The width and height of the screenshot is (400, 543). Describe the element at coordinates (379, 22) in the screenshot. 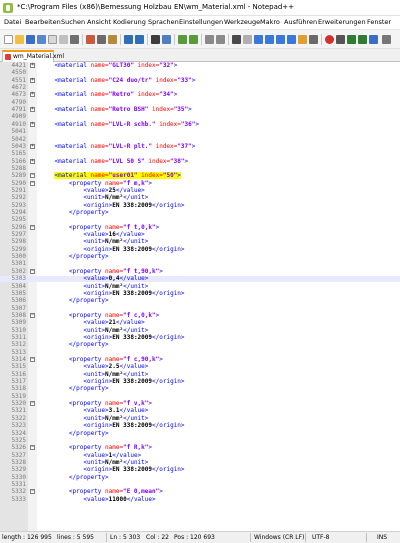

I see `menu-fenster: Fenster` at that location.